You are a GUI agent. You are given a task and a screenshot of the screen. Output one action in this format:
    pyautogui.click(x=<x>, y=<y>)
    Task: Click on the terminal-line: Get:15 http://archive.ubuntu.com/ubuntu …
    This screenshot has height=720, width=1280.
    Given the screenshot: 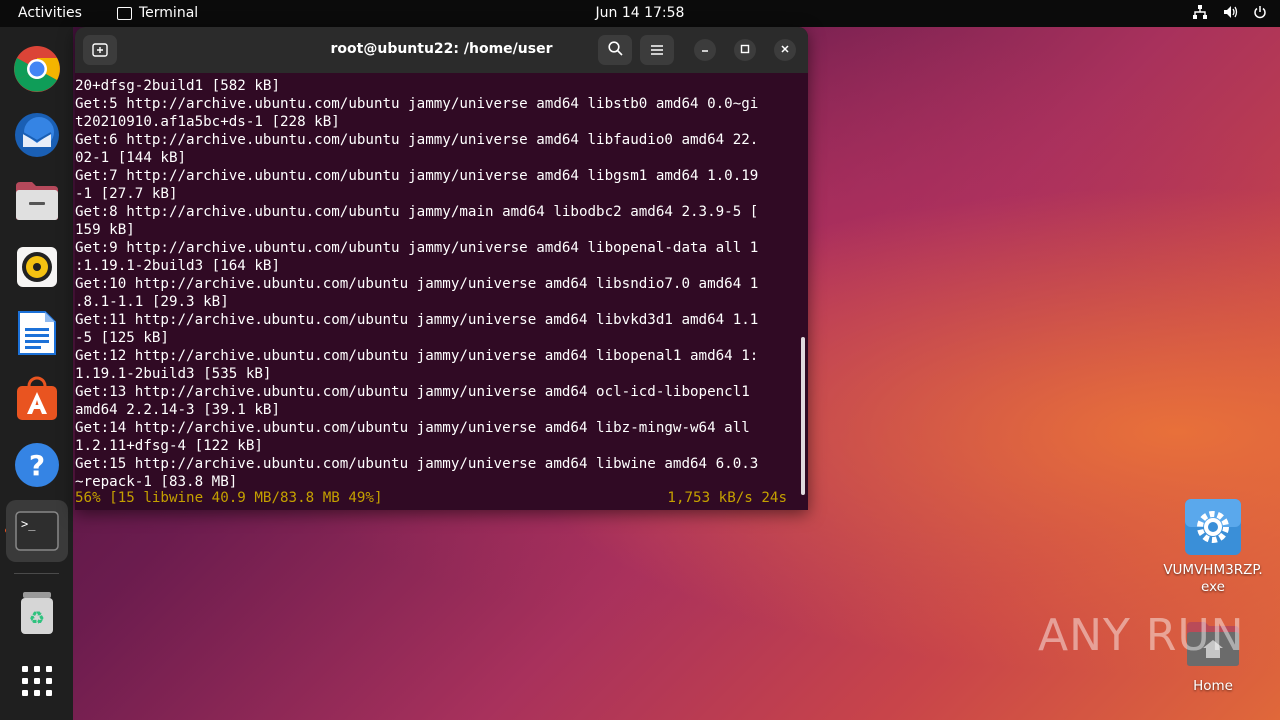 What is the action you would take?
    pyautogui.click(x=417, y=464)
    